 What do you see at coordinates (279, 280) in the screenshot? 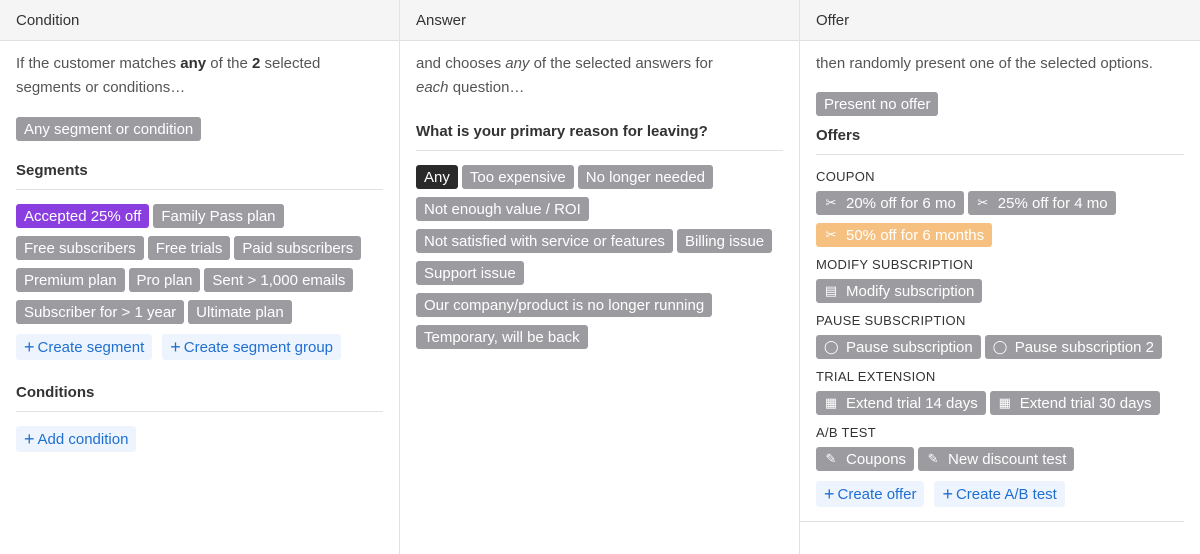
I see `segment-tag: Sent > 1,000 emails` at bounding box center [279, 280].